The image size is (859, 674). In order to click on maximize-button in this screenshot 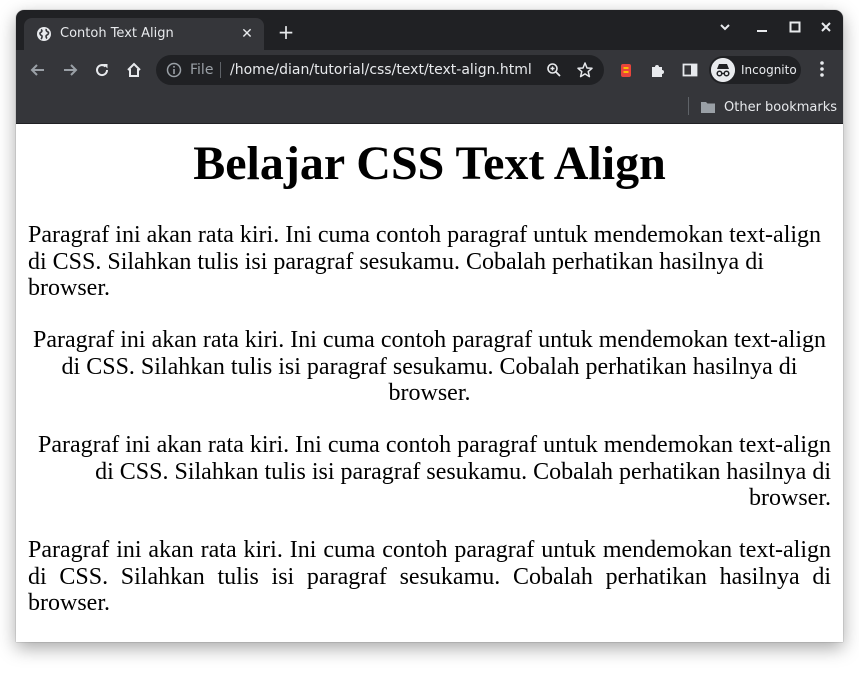, I will do `click(795, 30)`.